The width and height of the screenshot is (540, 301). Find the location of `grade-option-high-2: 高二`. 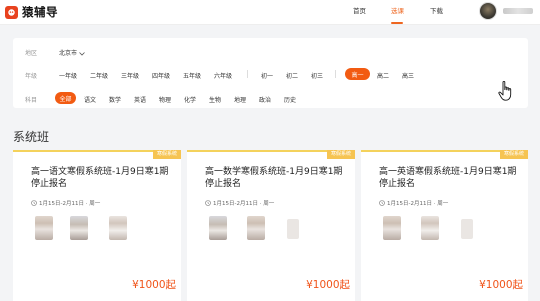

grade-option-high-2: 高二 is located at coordinates (383, 75).